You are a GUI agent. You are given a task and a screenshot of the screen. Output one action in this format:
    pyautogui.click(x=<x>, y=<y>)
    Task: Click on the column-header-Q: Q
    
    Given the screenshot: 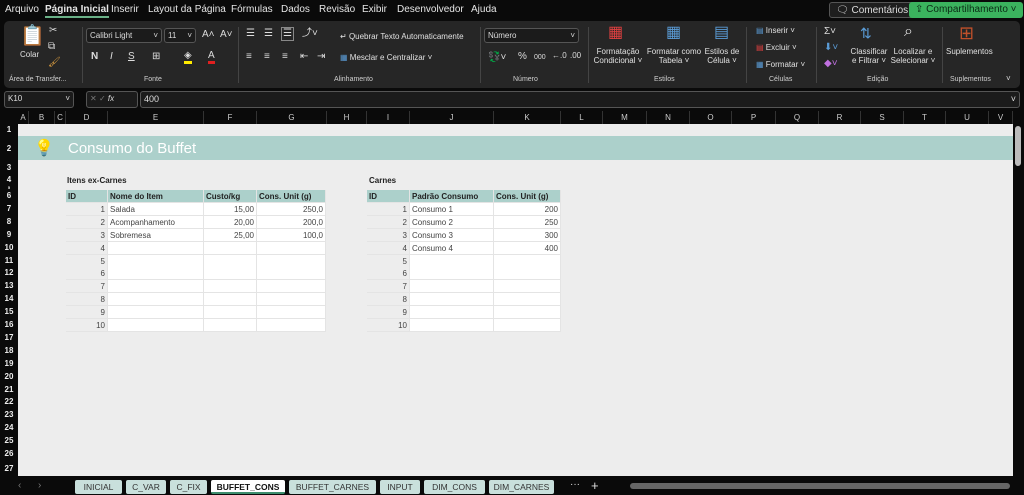 What is the action you would take?
    pyautogui.click(x=797, y=117)
    